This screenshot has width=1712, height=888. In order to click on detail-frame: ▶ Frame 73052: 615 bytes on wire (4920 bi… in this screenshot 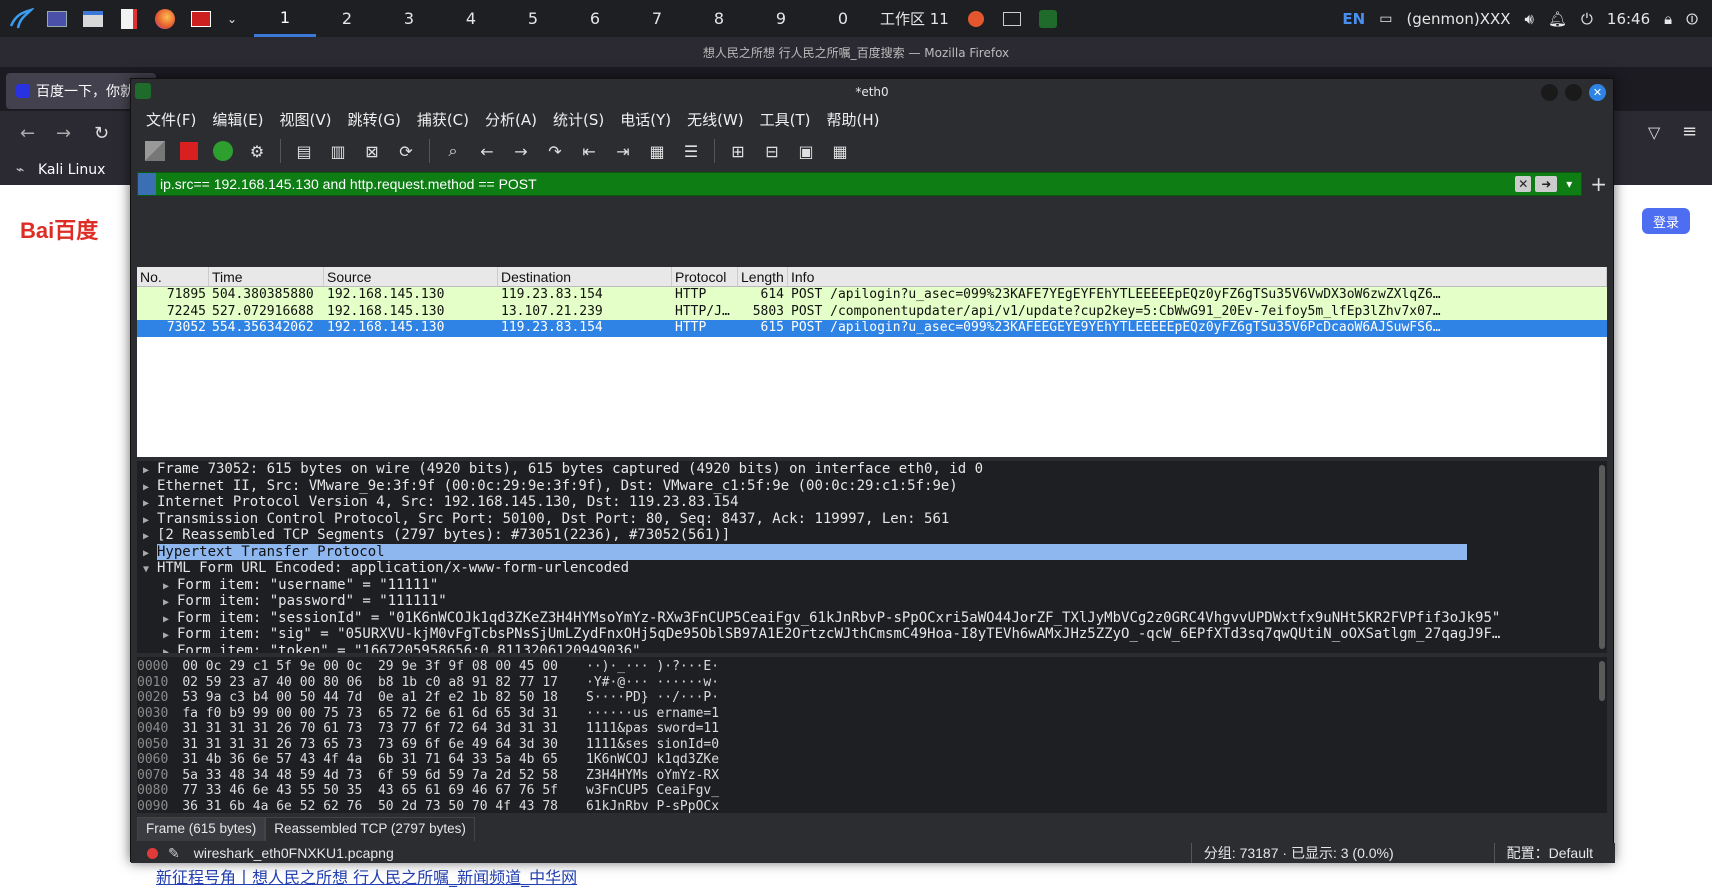, I will do `click(872, 469)`.